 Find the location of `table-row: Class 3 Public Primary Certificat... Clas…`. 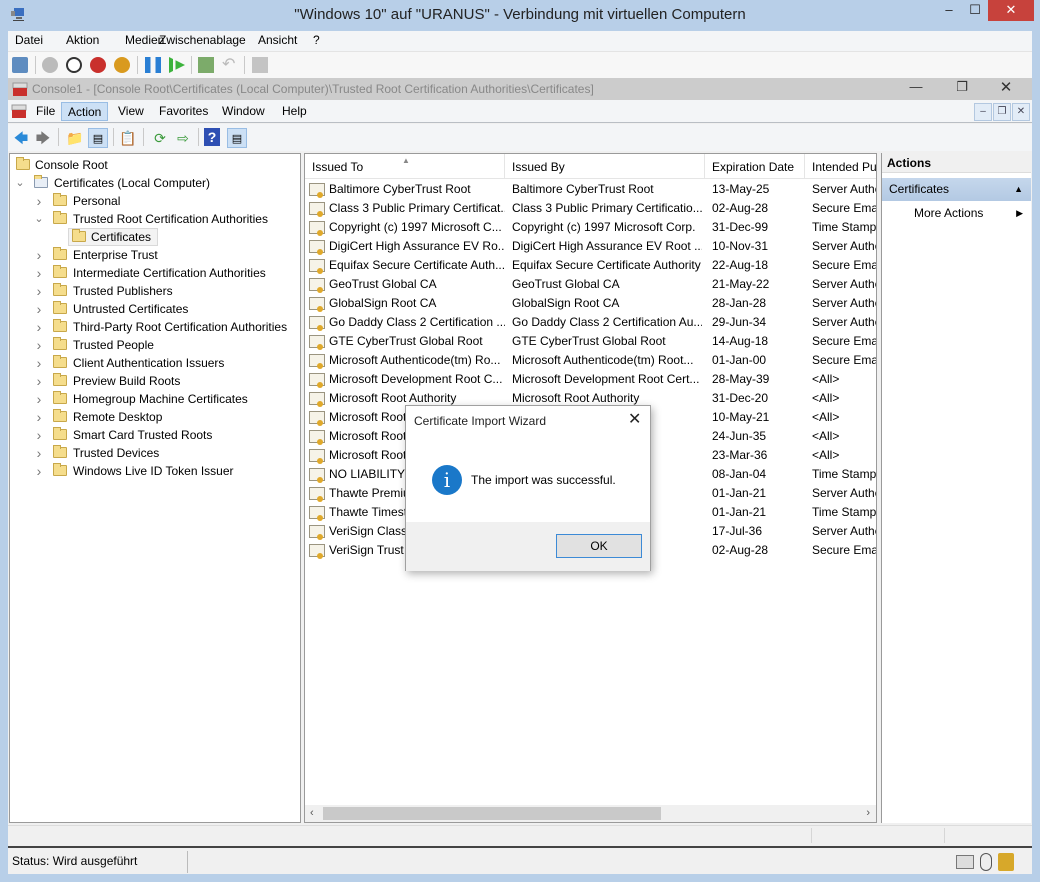

table-row: Class 3 Public Primary Certificat... Clas… is located at coordinates (590, 208).